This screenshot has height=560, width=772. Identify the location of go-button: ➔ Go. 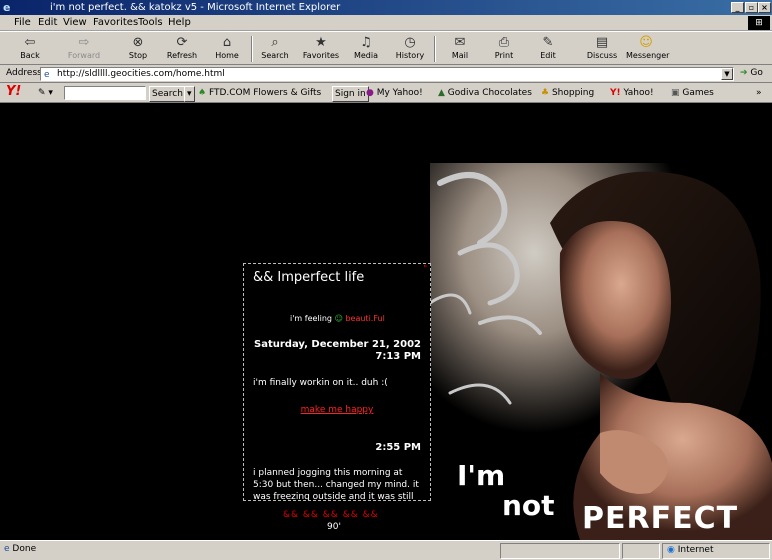
(751, 73).